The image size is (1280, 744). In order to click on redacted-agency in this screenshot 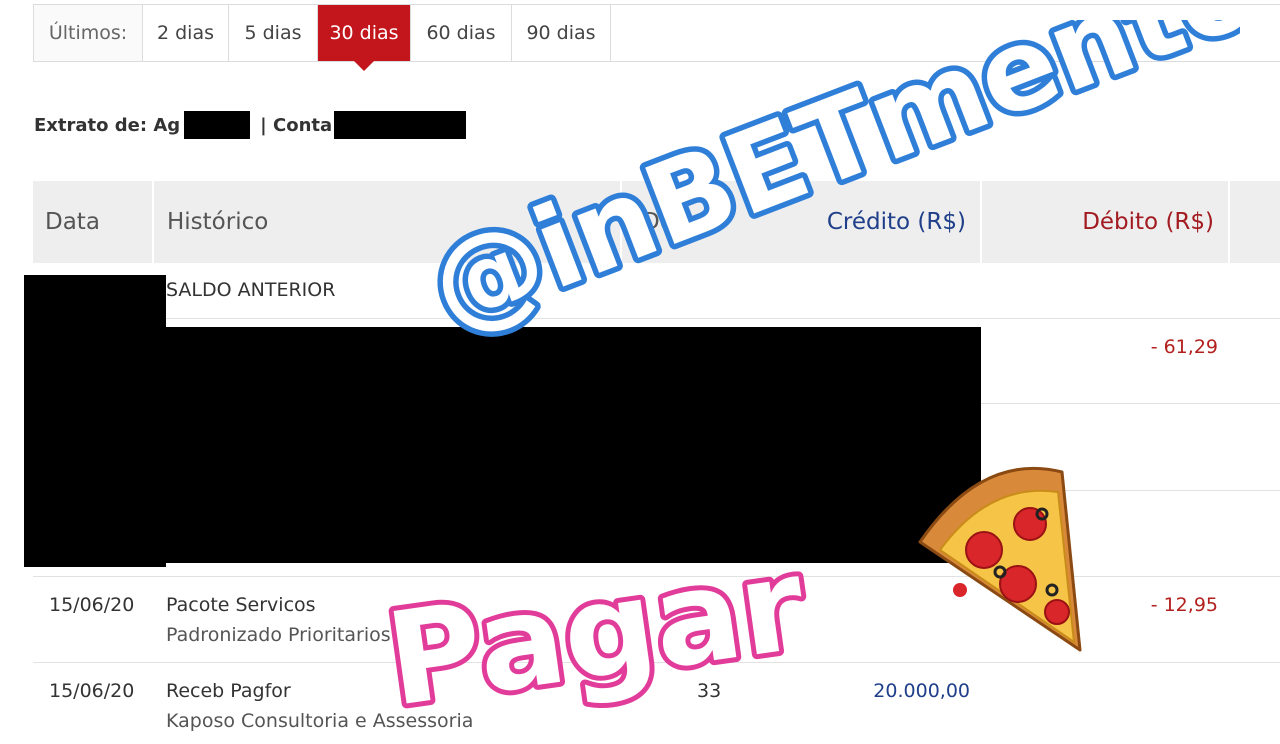, I will do `click(217, 125)`.